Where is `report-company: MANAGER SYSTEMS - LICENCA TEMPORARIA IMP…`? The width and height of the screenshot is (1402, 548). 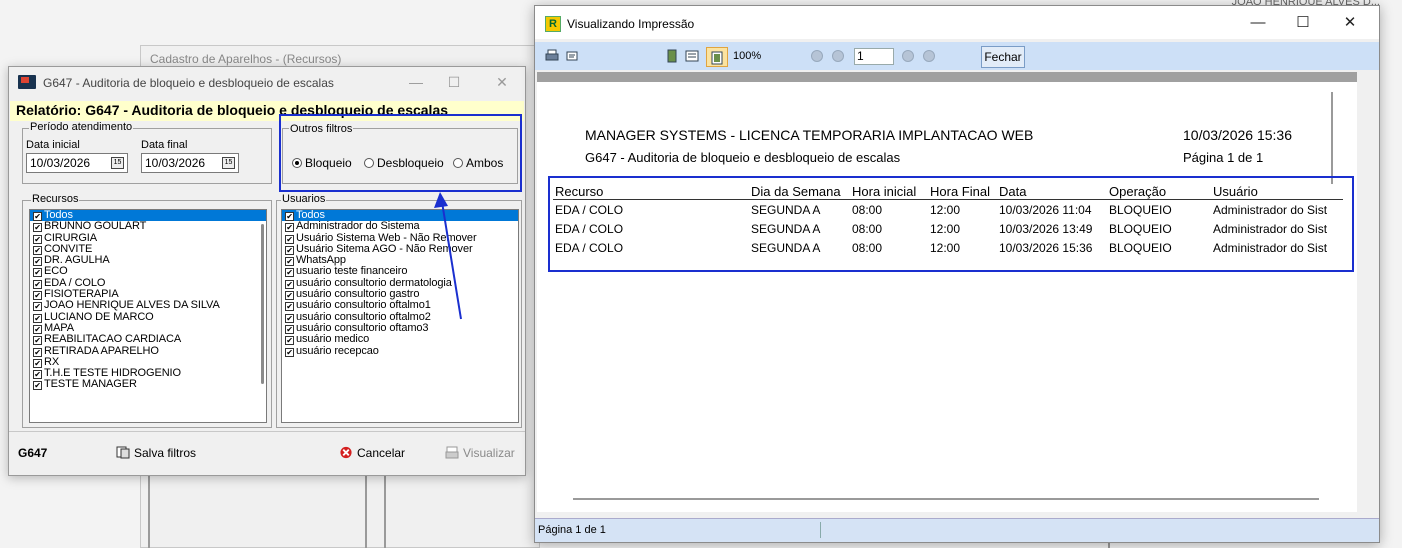
report-company: MANAGER SYSTEMS - LICENCA TEMPORARIA IMP… is located at coordinates (809, 135).